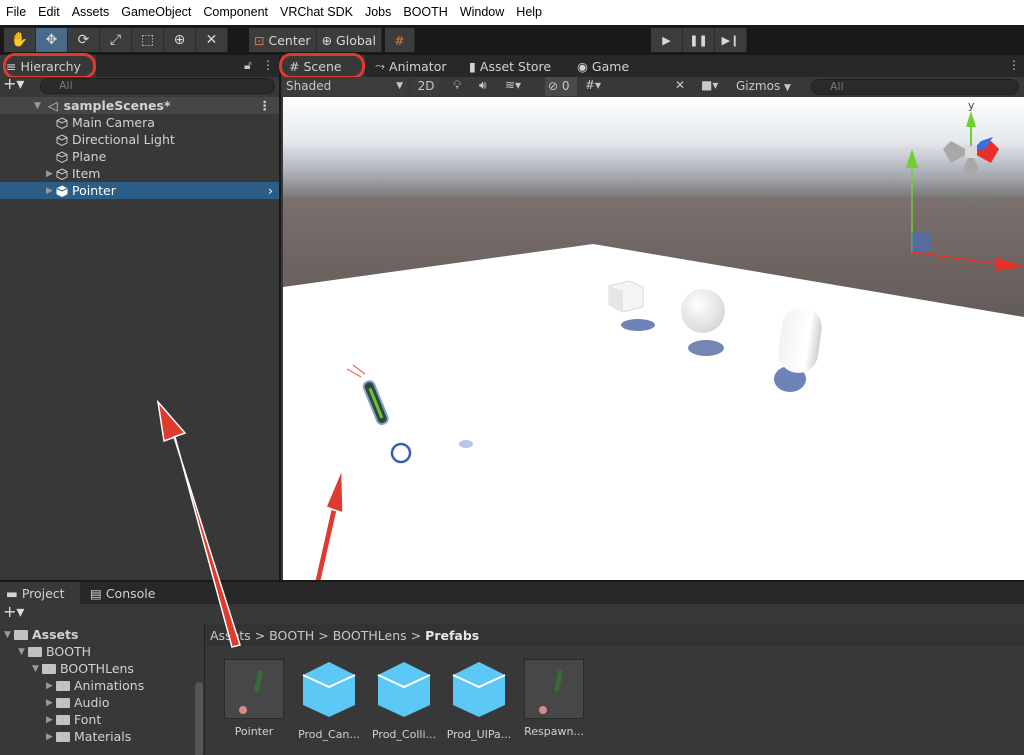 The width and height of the screenshot is (1024, 755). What do you see at coordinates (482, 12) in the screenshot?
I see `menu-item-window: Window` at bounding box center [482, 12].